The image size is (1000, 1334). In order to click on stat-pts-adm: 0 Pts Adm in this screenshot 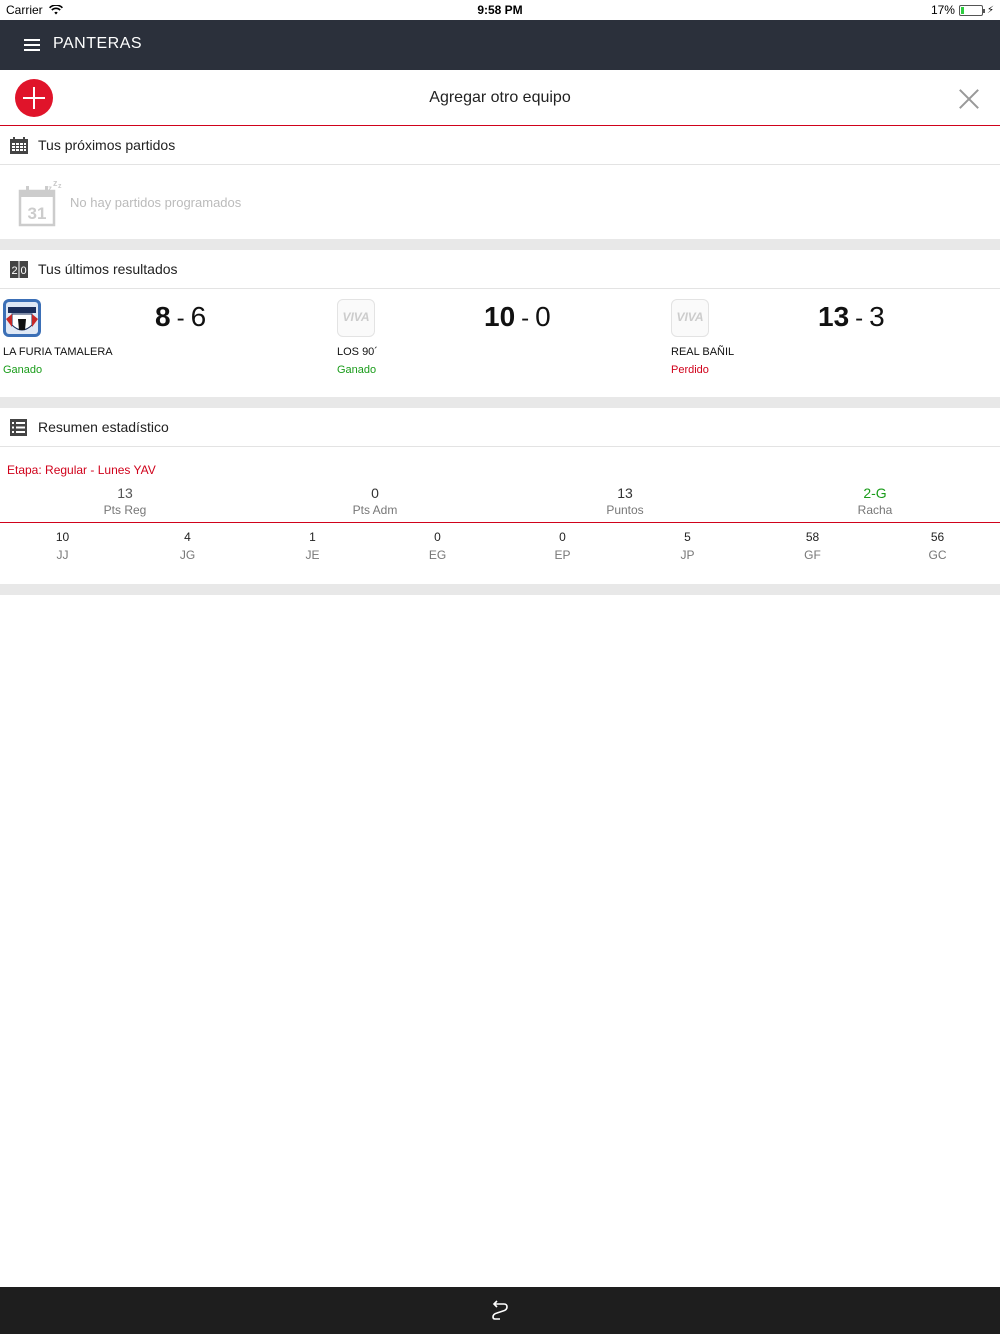, I will do `click(375, 501)`.